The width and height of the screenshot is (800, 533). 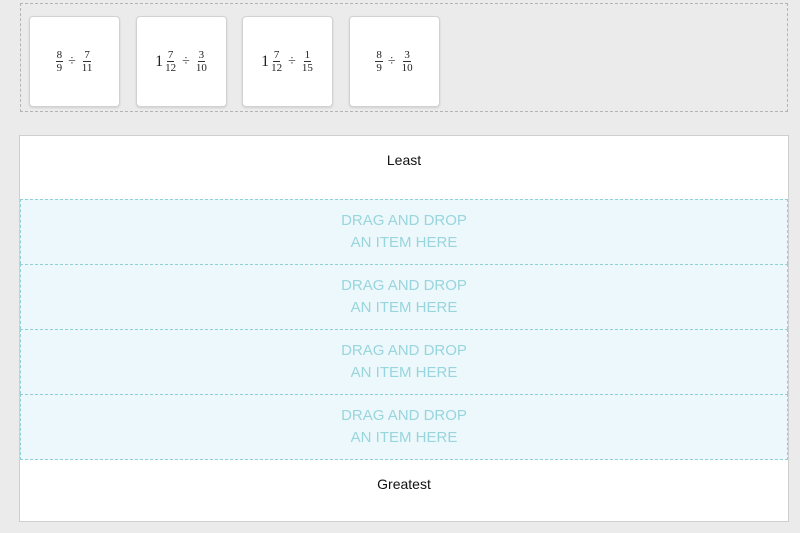 I want to click on greatest-label: Greatest, so click(x=404, y=484).